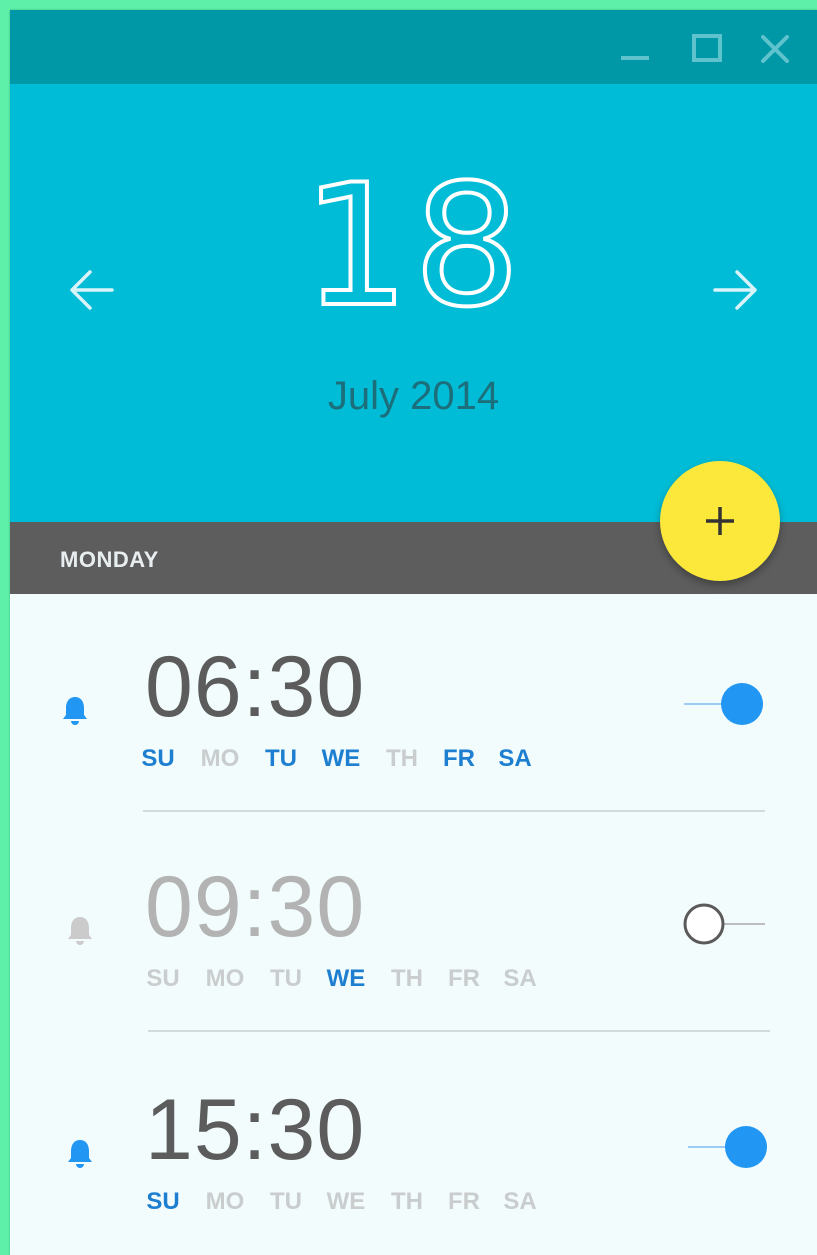 This screenshot has width=817, height=1255. I want to click on plus-icon, so click(720, 521).